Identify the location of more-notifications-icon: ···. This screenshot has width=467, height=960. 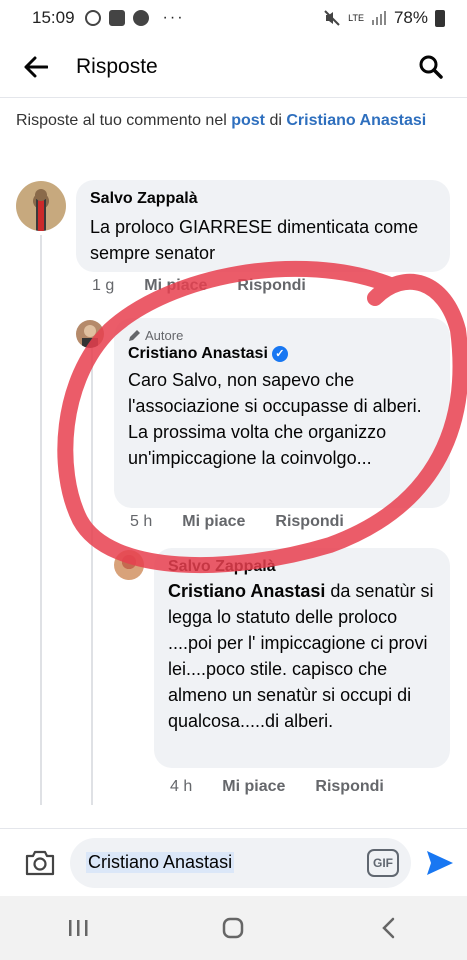
(173, 17).